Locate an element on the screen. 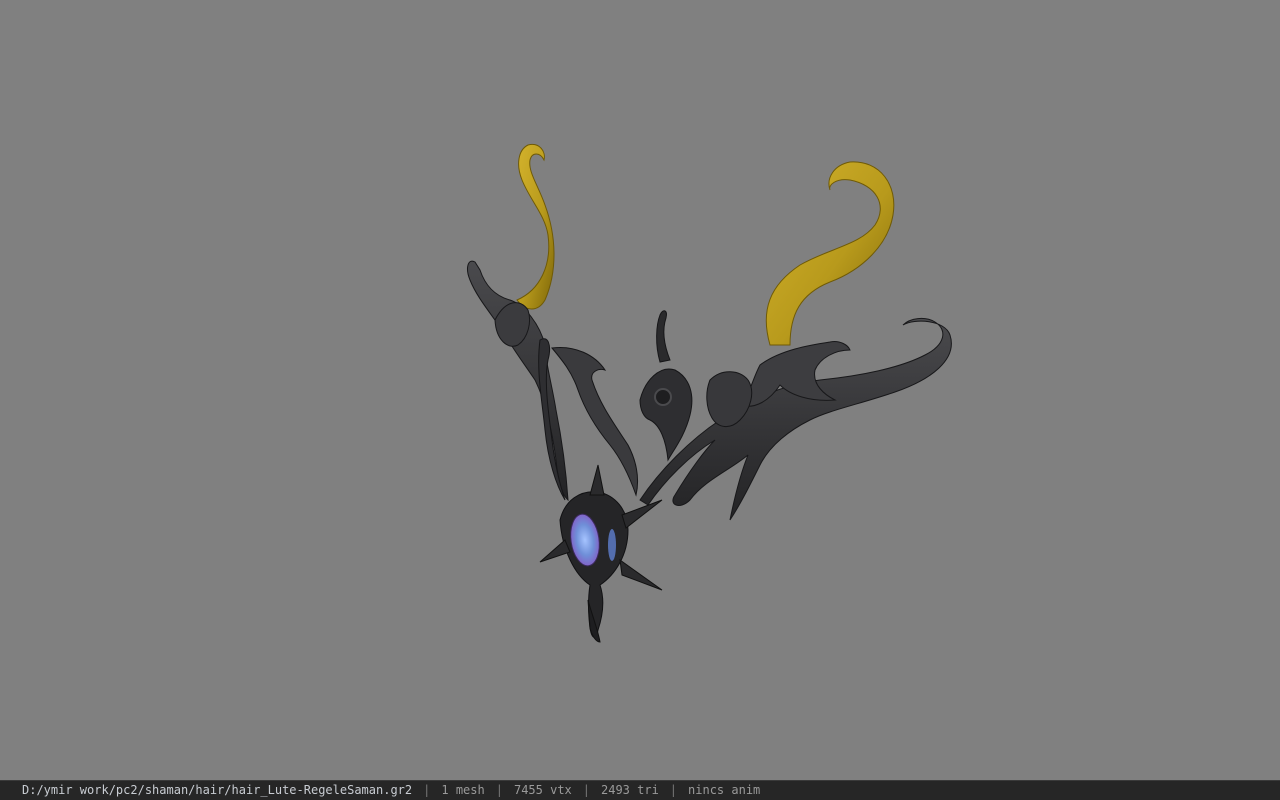 The image size is (1280, 800). vertex-count: 7455 vtx is located at coordinates (542, 790).